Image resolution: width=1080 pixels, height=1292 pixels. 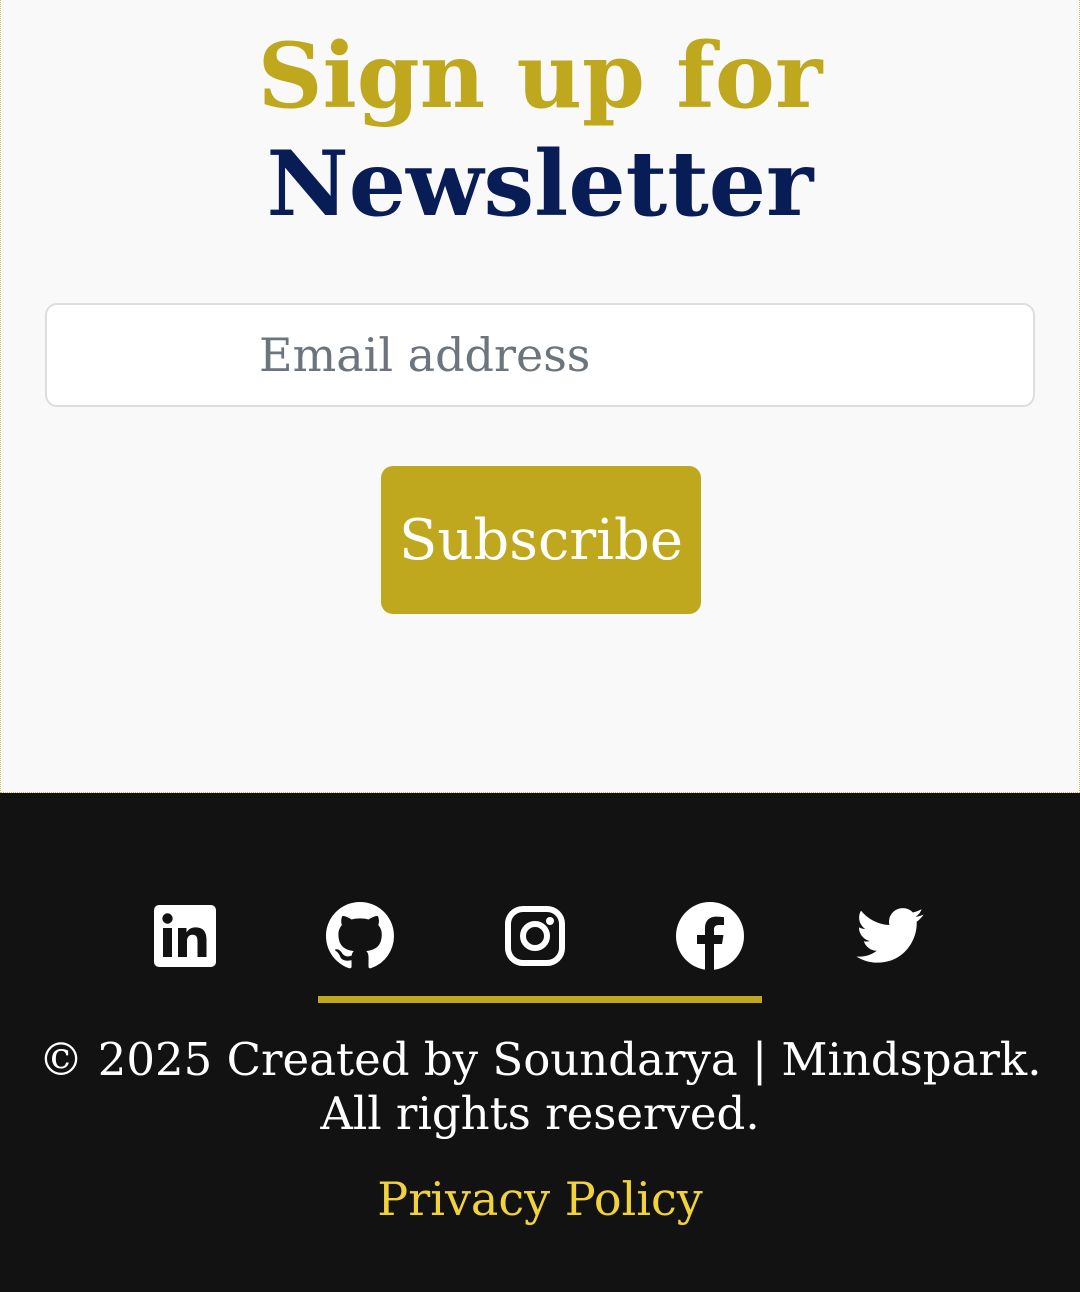 I want to click on twitter-link, so click(x=890, y=936).